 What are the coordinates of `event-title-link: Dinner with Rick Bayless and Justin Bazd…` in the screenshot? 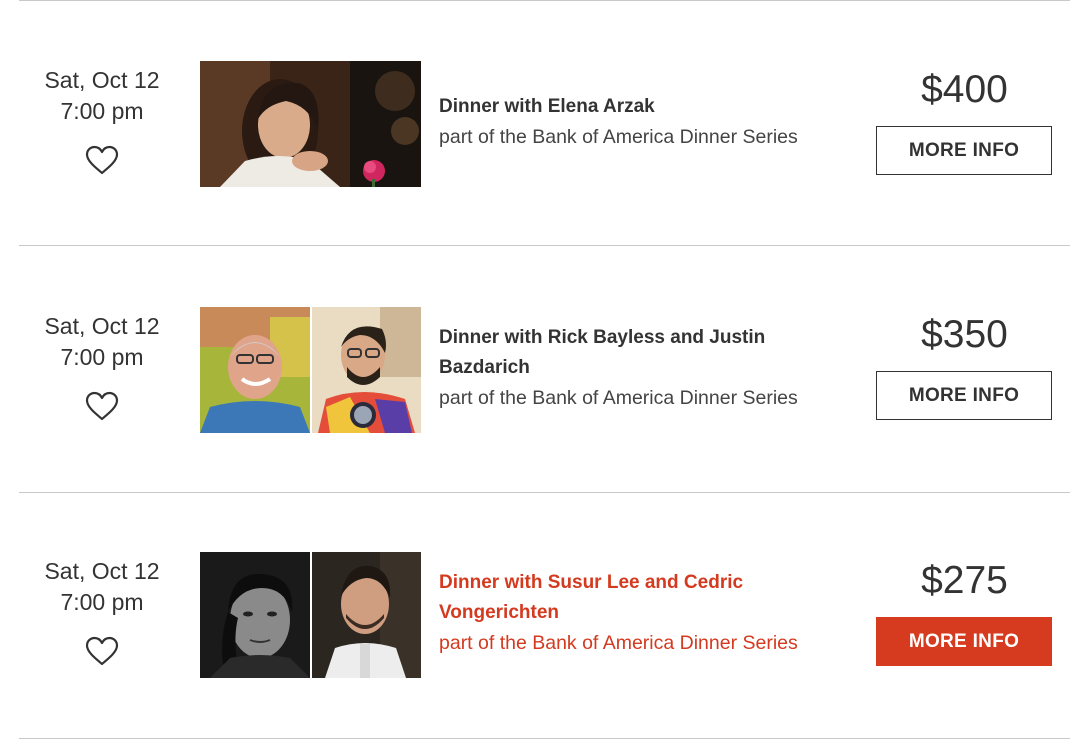 It's located at (639, 353).